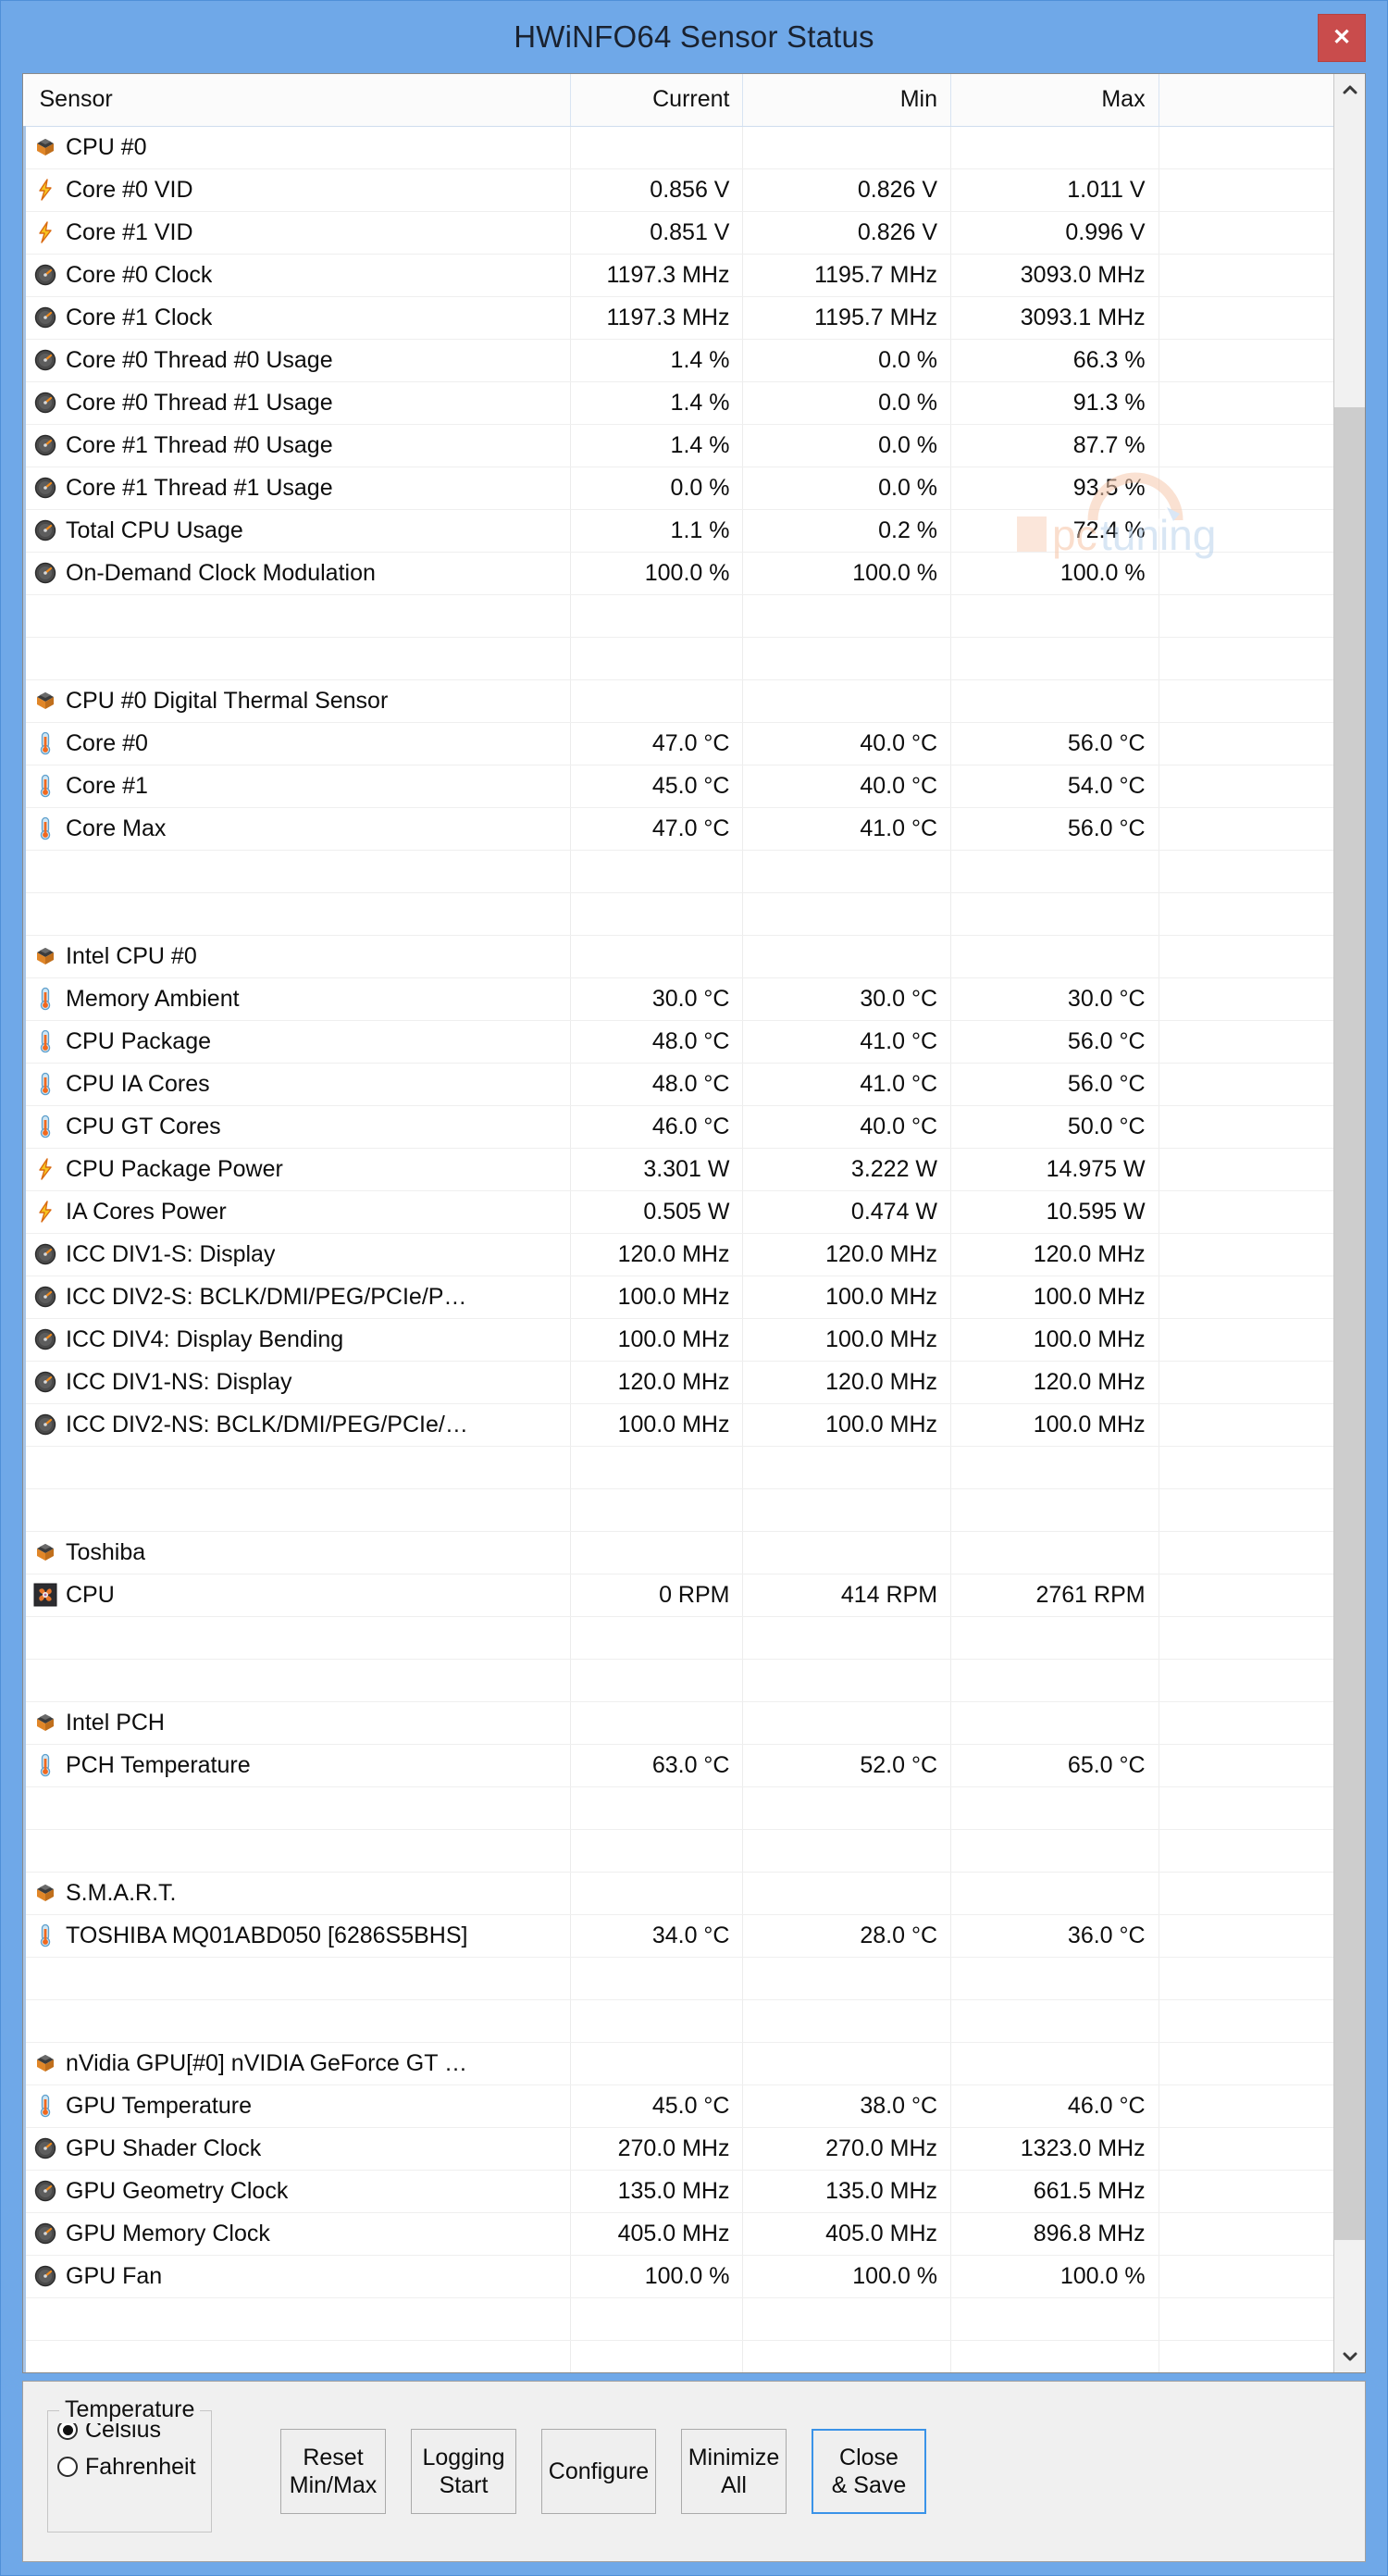 The image size is (1388, 2576). I want to click on table-spacer-row, so click(678, 2356).